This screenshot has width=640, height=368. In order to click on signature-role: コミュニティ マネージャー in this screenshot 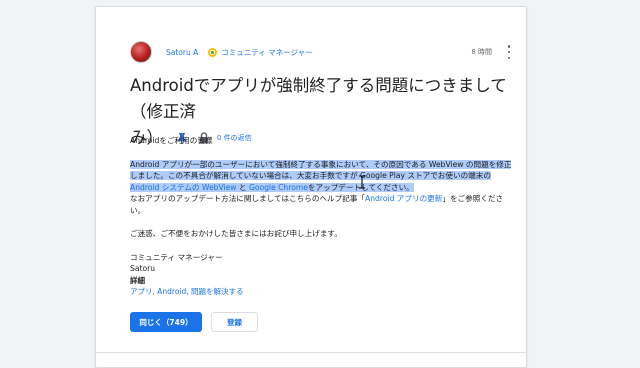, I will do `click(176, 257)`.